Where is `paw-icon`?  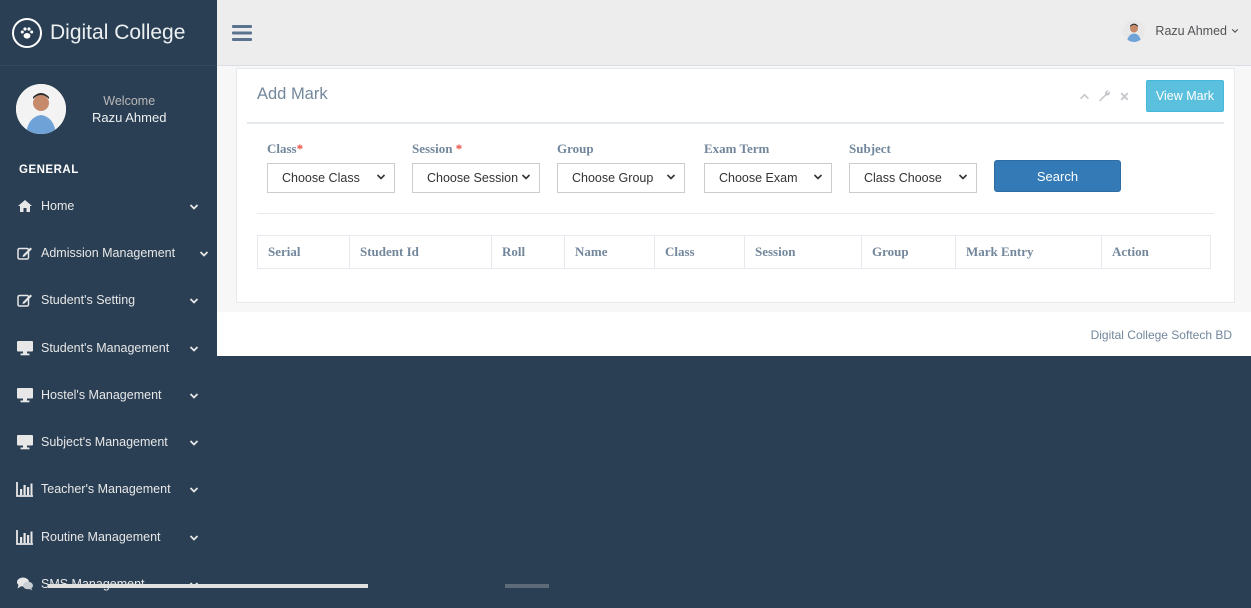
paw-icon is located at coordinates (27, 32).